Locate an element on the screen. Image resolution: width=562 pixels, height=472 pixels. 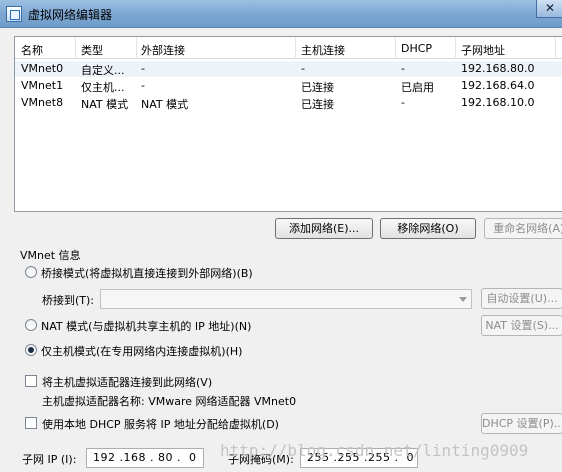
col-header-dhcp: DHCP is located at coordinates (416, 48).